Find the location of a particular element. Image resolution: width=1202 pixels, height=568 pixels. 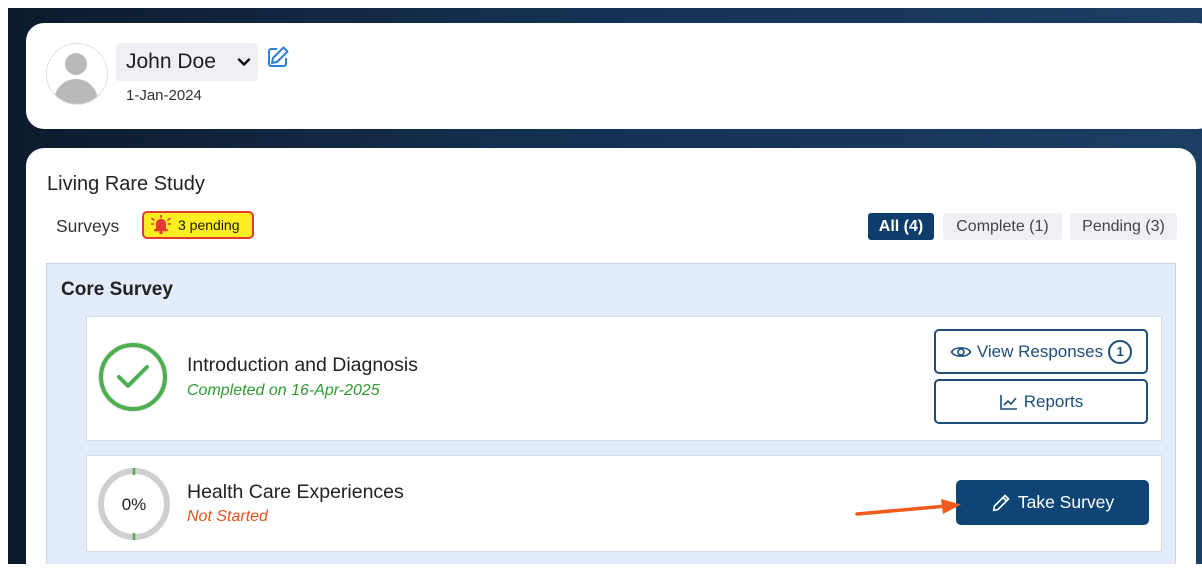

progress-ring: 0% is located at coordinates (134, 504).